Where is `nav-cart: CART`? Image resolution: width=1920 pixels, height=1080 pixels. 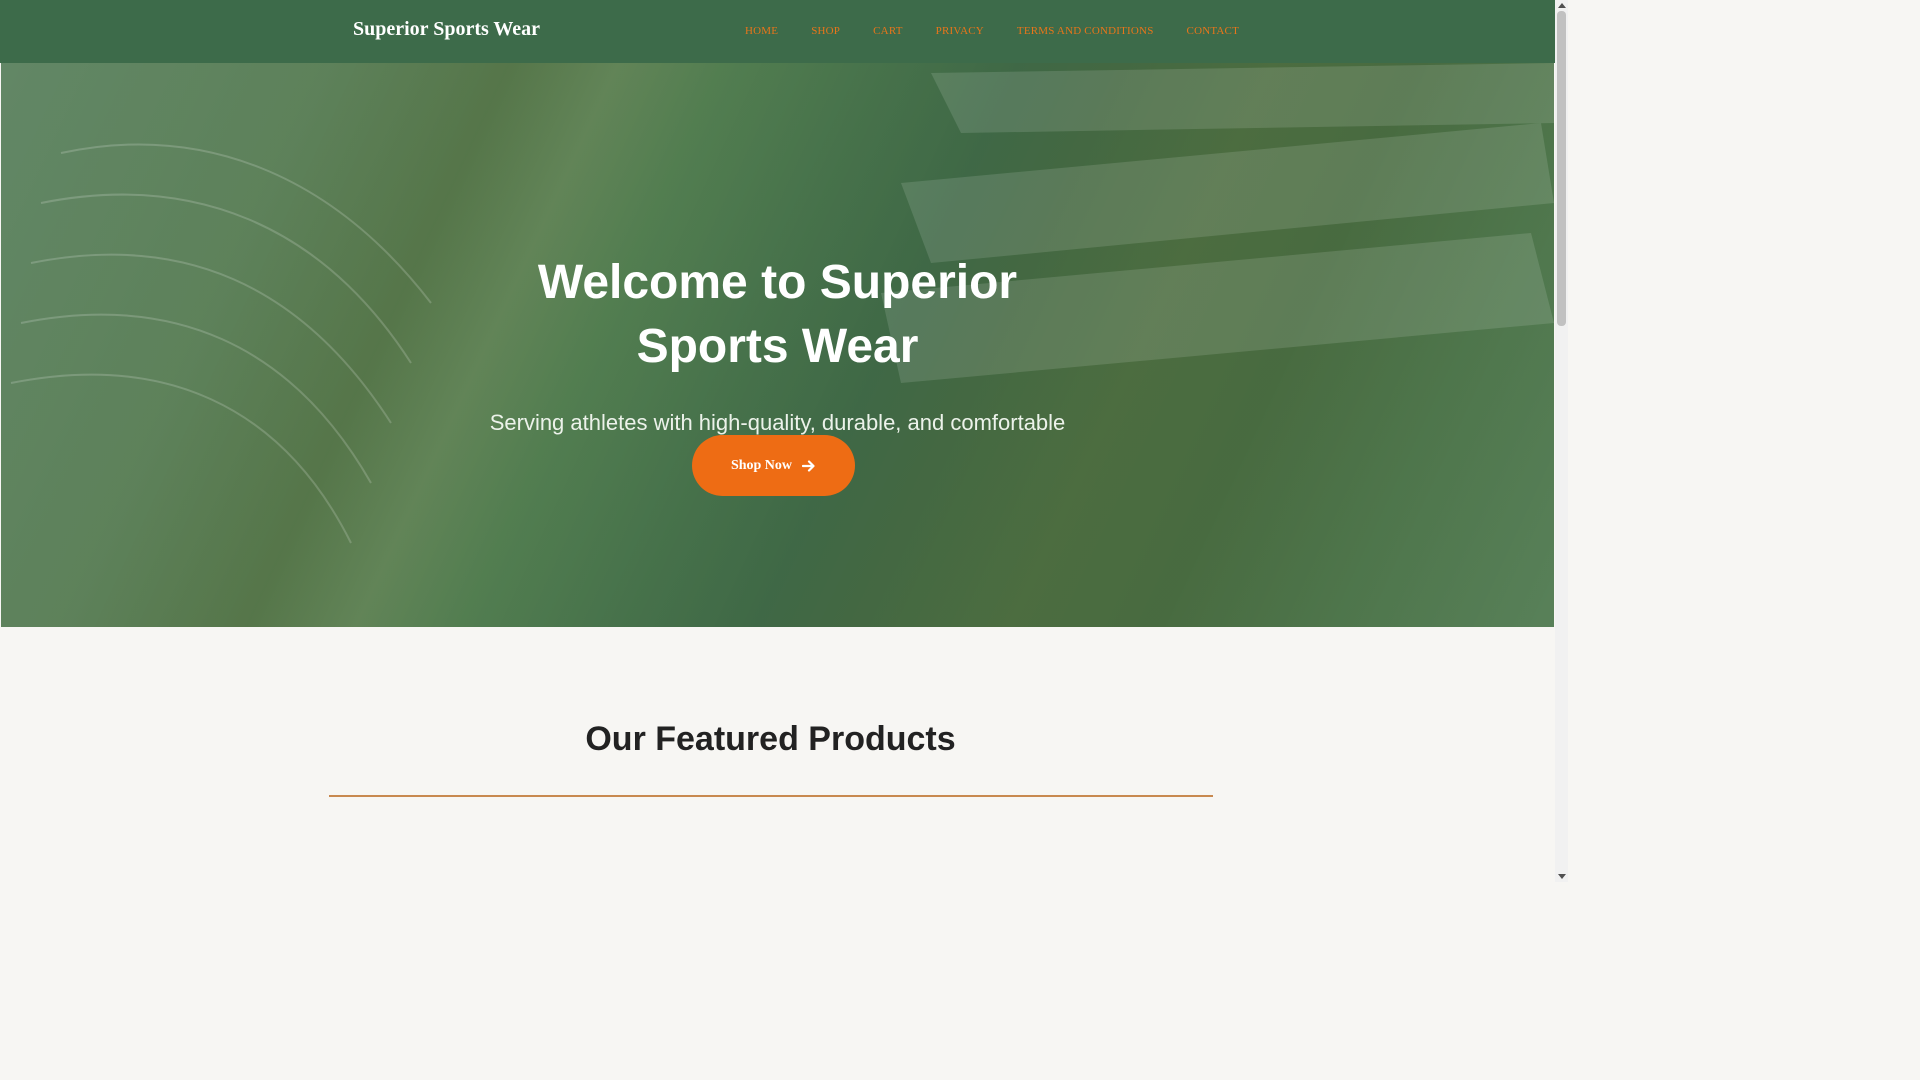
nav-cart: CART is located at coordinates (887, 31).